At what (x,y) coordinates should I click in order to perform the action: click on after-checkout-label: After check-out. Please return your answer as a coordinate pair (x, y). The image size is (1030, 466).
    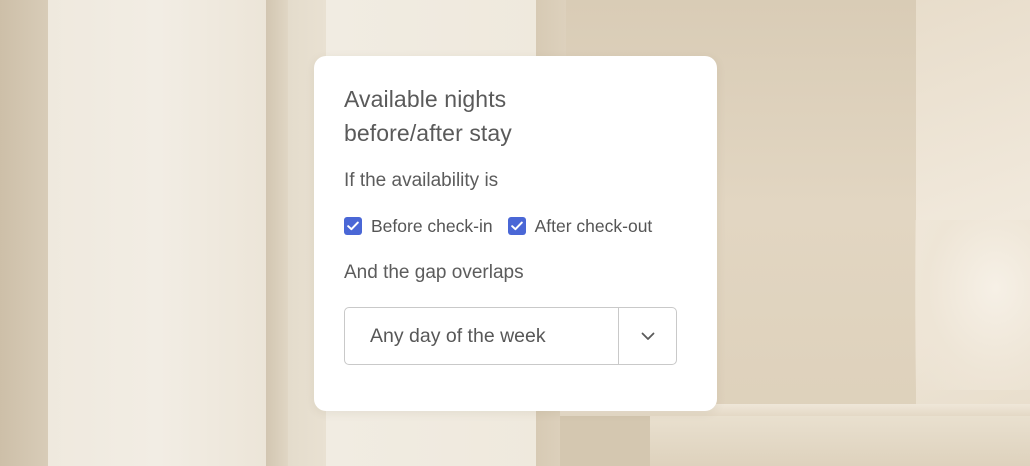
    Looking at the image, I should click on (593, 225).